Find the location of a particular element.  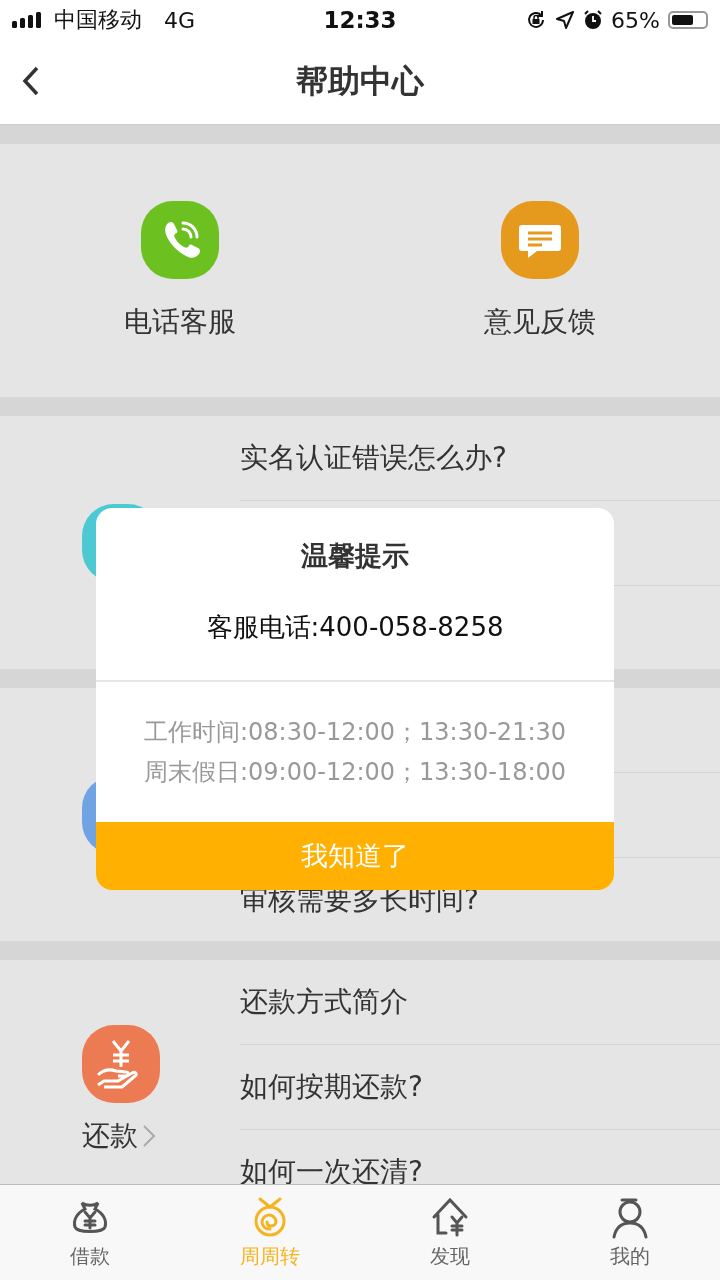

question-item: 还款方式简介 is located at coordinates (324, 1002).